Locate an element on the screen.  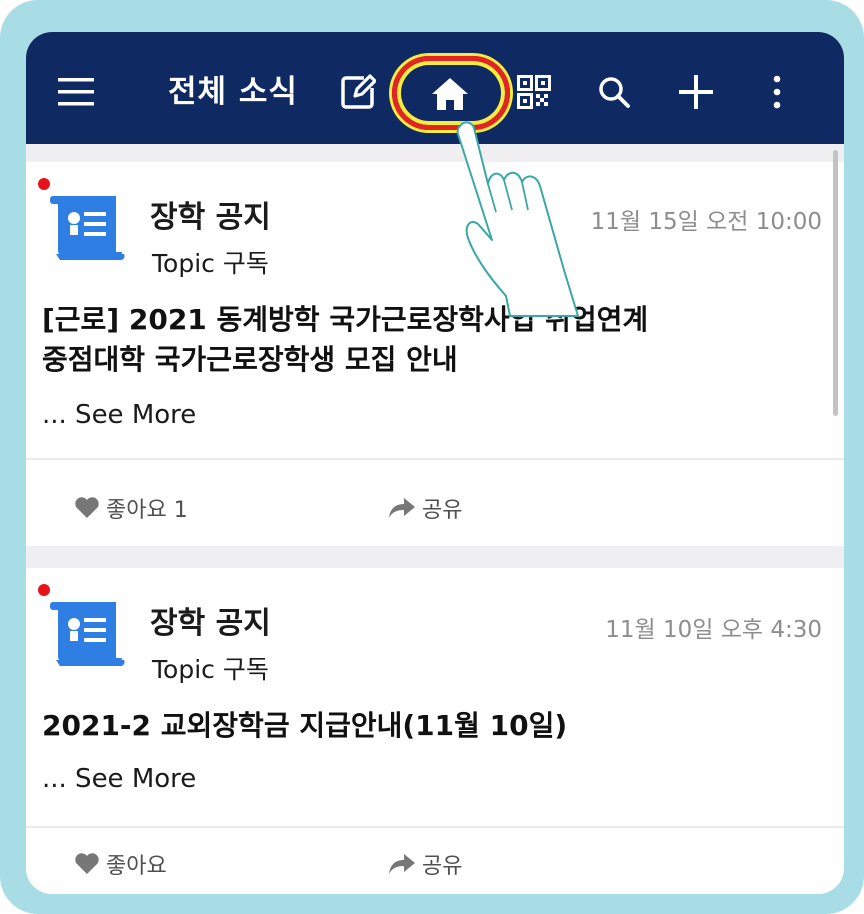
like-button: 좋아요 is located at coordinates (120, 864).